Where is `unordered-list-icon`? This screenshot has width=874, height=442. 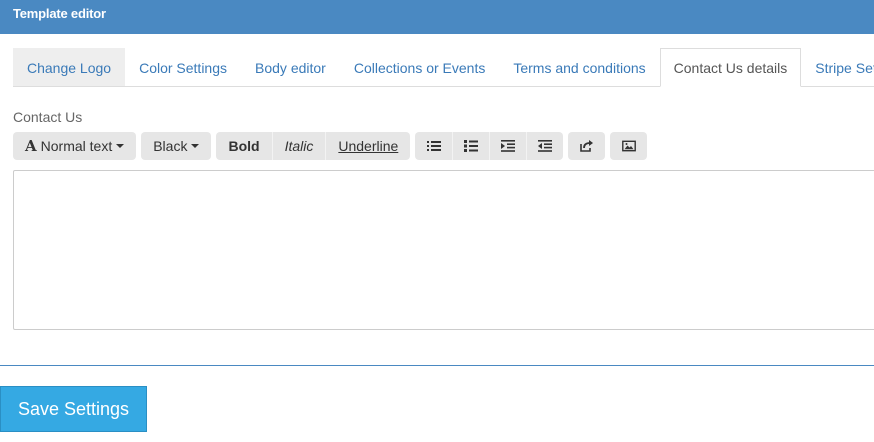 unordered-list-icon is located at coordinates (433, 146).